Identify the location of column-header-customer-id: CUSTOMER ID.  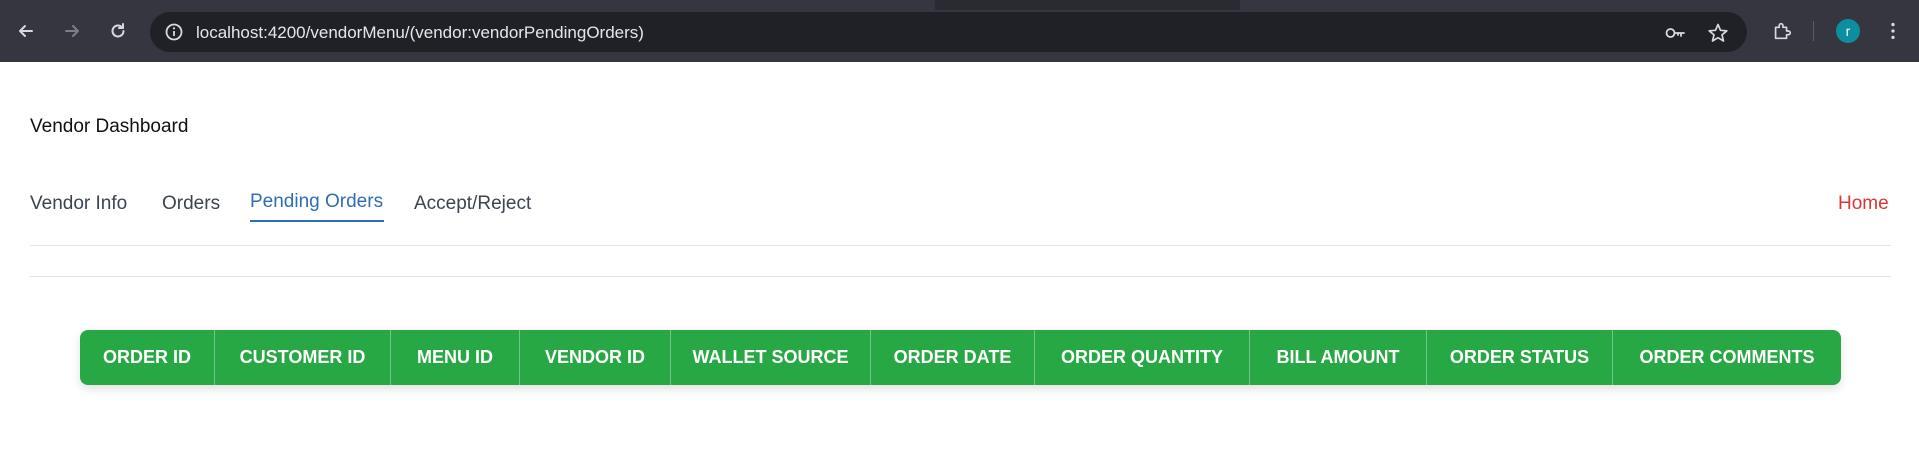
(303, 357).